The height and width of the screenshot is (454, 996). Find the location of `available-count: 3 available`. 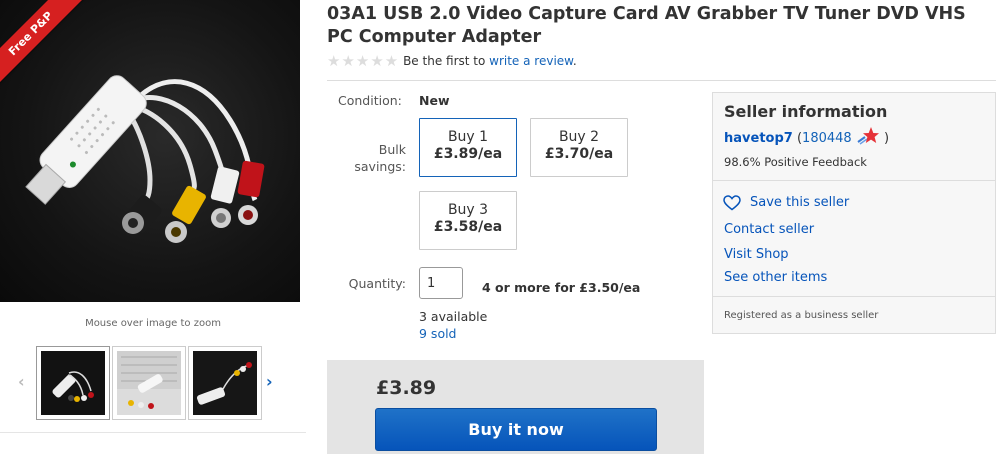

available-count: 3 available is located at coordinates (453, 316).